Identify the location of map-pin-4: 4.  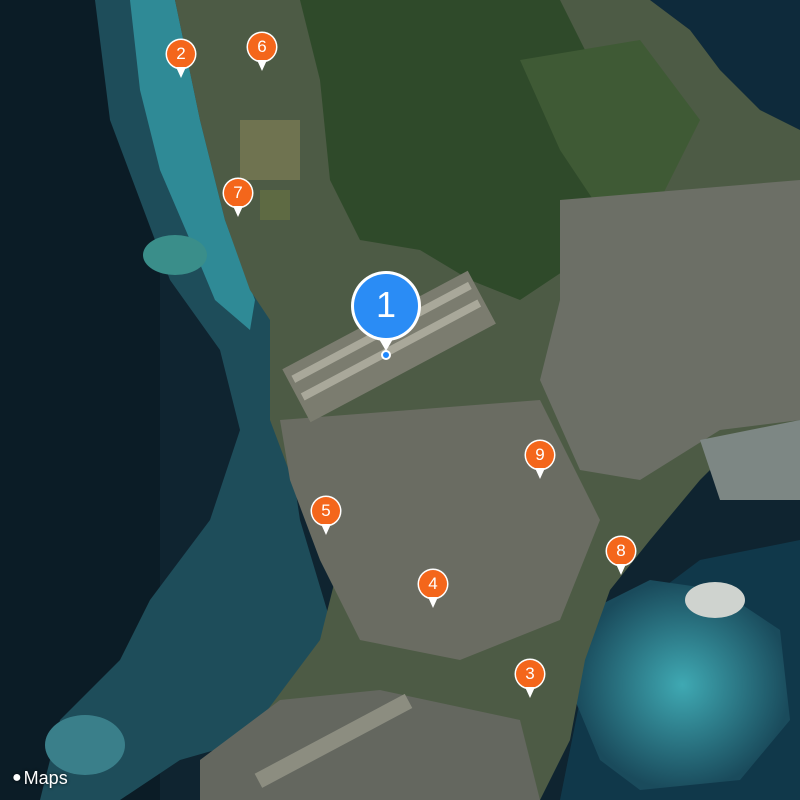
(433, 589).